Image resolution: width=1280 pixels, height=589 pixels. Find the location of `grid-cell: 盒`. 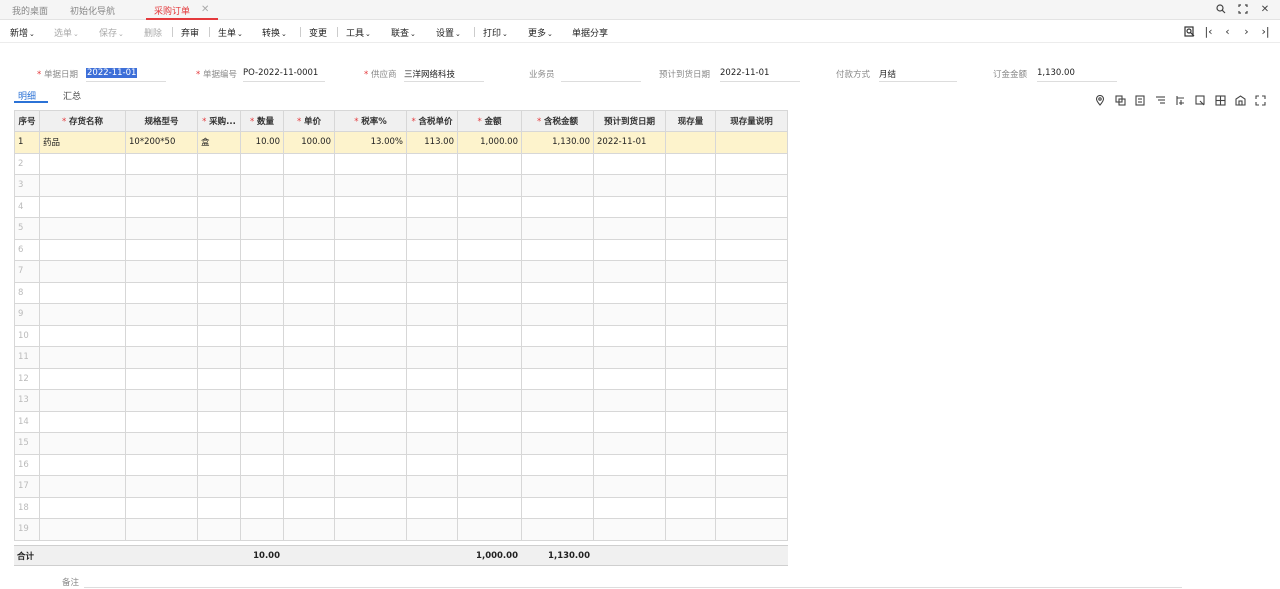

grid-cell: 盒 is located at coordinates (219, 142).